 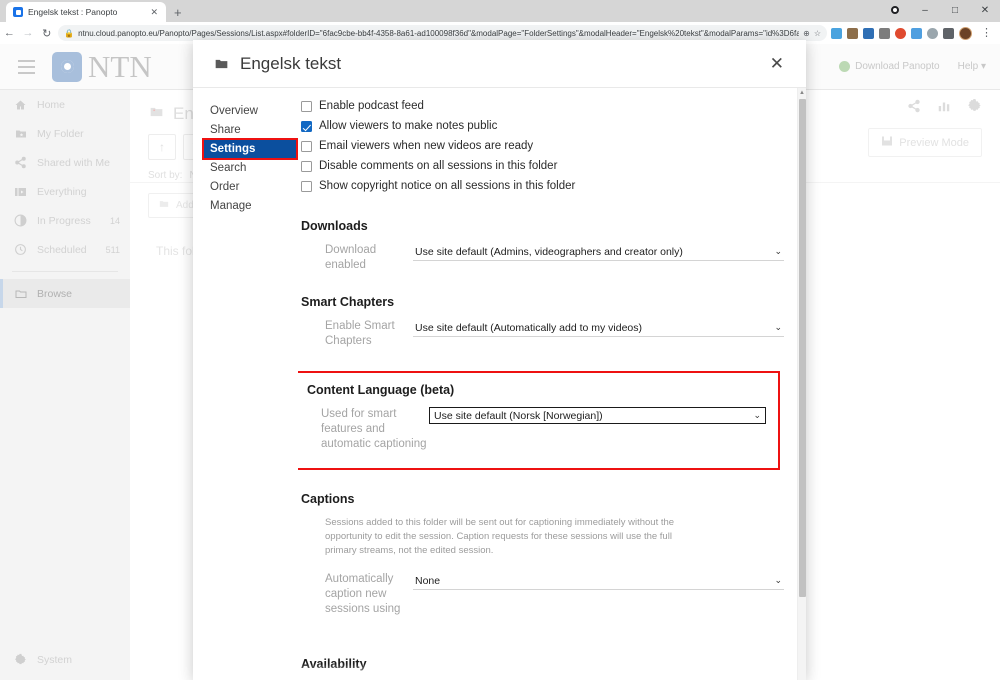 What do you see at coordinates (925, 11) in the screenshot?
I see `window-minimize-button: –` at bounding box center [925, 11].